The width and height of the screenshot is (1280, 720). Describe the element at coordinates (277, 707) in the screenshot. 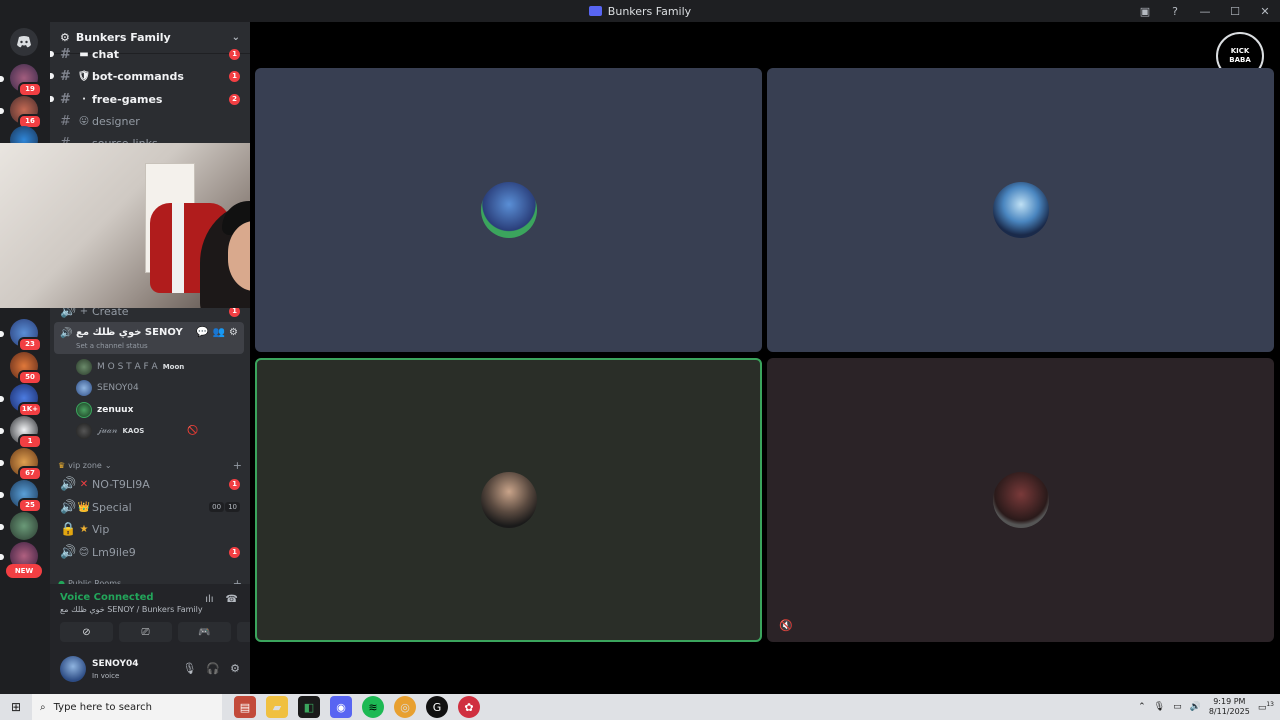

I see `file-explorer-icon: ▰` at that location.